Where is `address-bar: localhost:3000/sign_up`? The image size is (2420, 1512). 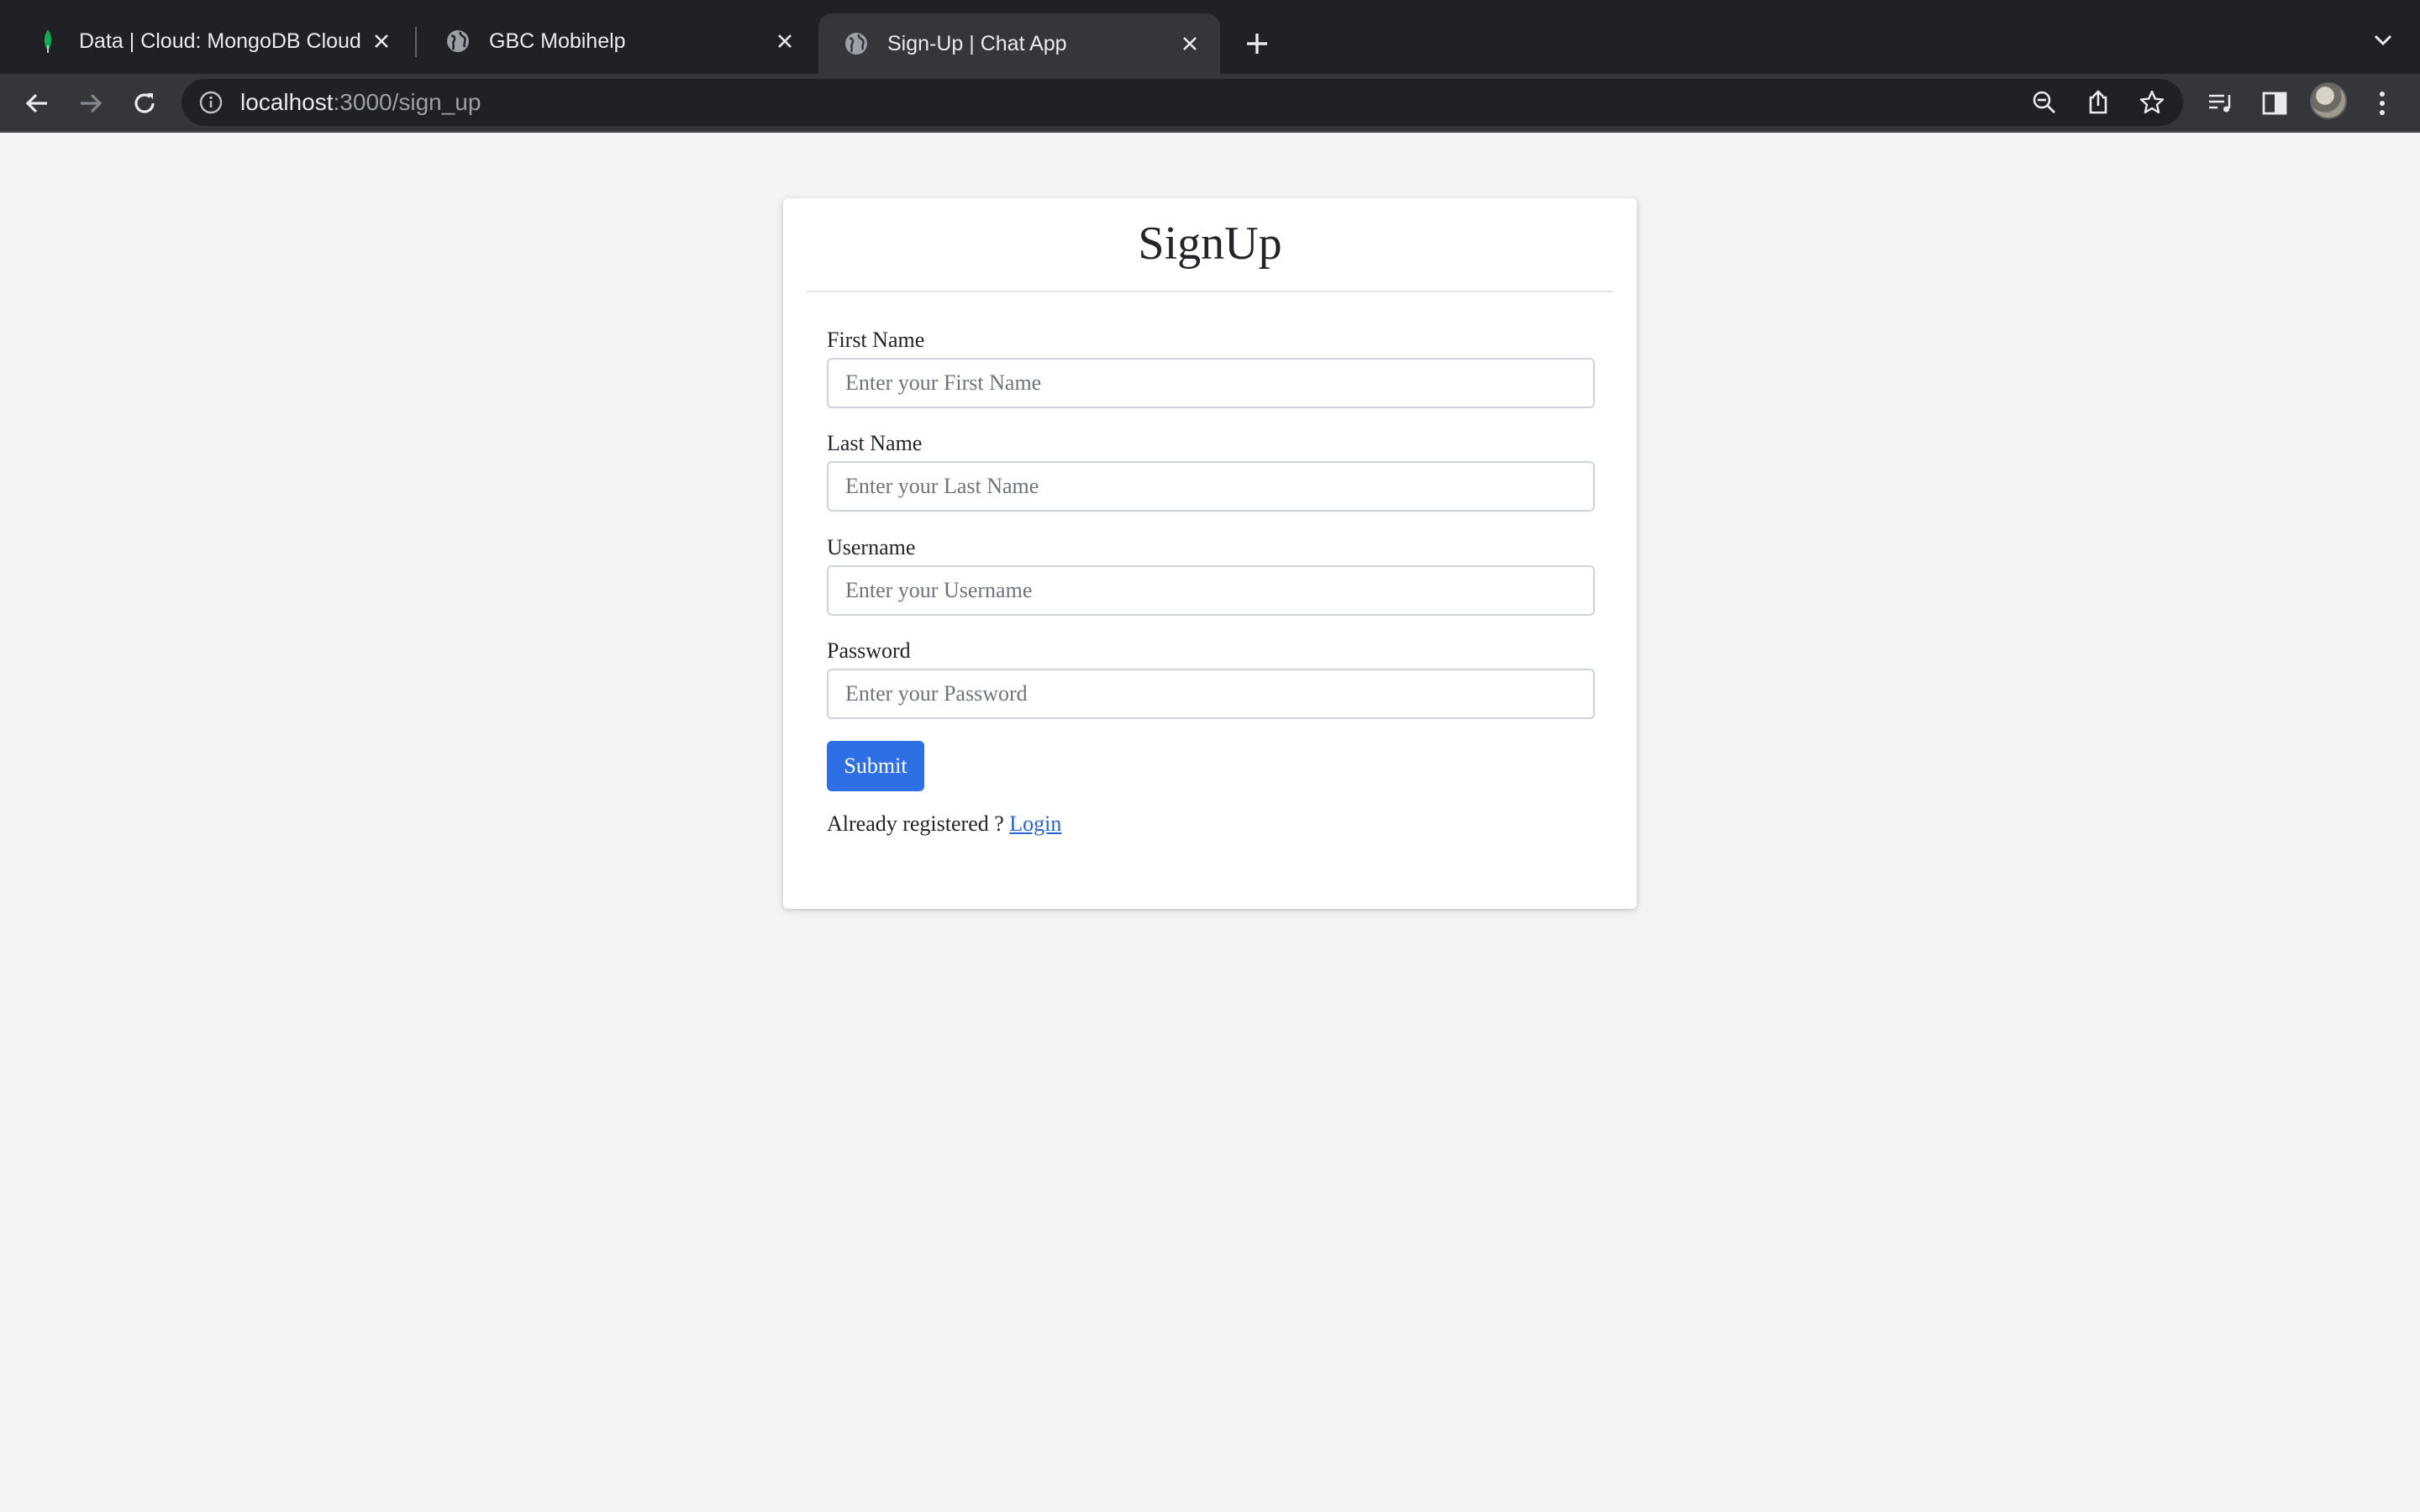 address-bar: localhost:3000/sign_up is located at coordinates (1182, 102).